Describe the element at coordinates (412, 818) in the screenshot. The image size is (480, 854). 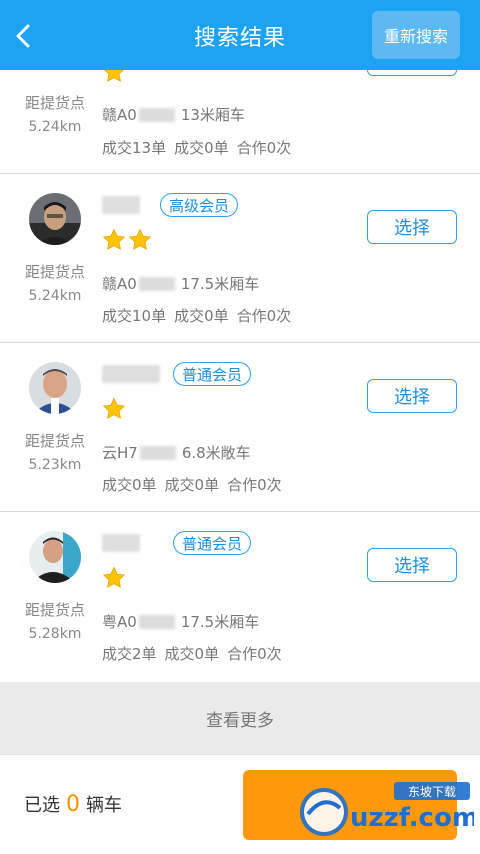
I see `watermark-brand: uzzf.com` at that location.